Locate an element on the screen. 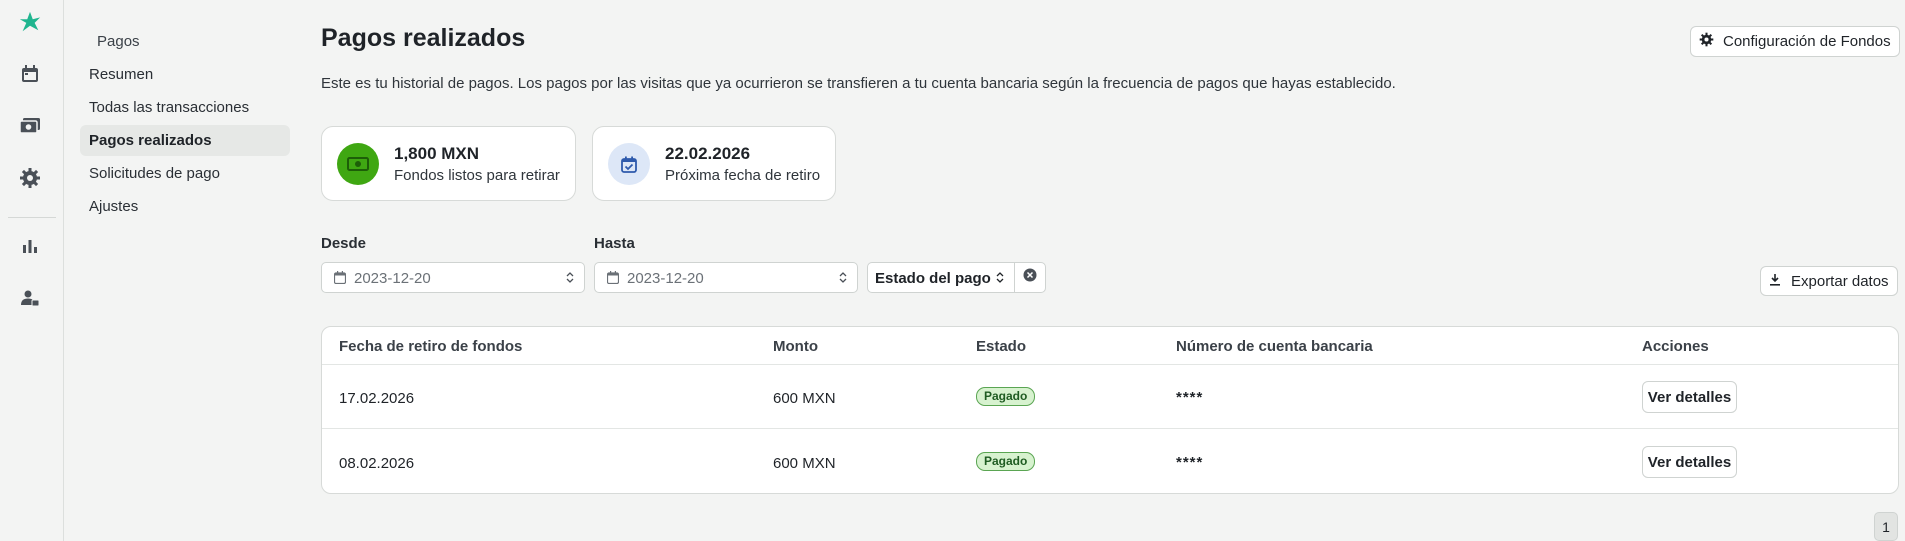 The width and height of the screenshot is (1905, 541). from-label: Desde is located at coordinates (344, 243).